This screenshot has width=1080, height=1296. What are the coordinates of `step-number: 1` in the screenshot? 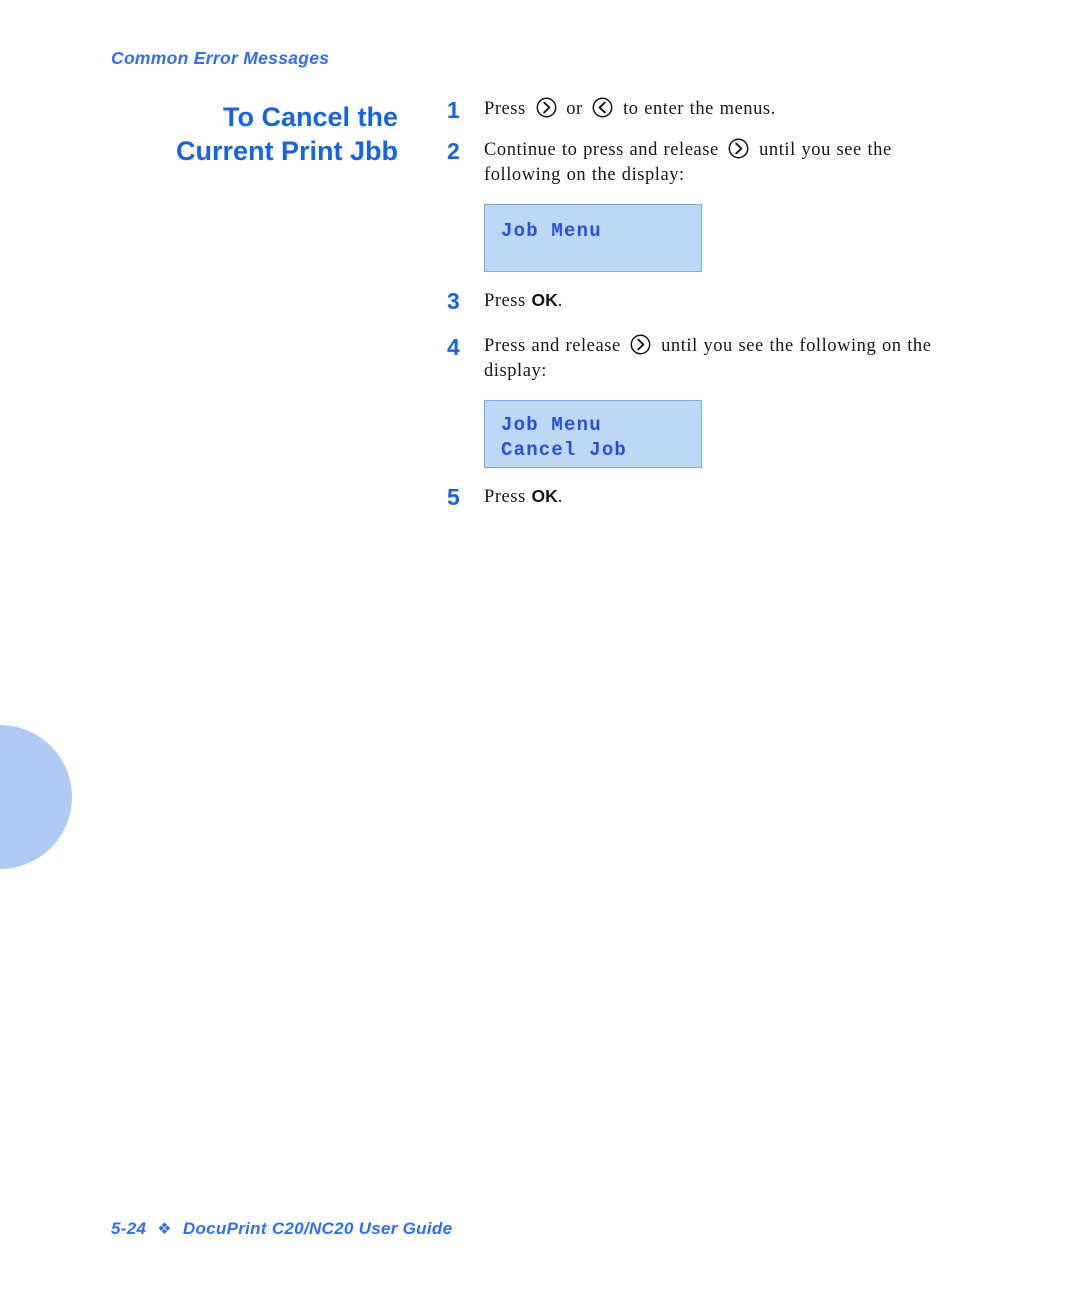 It's located at (453, 110).